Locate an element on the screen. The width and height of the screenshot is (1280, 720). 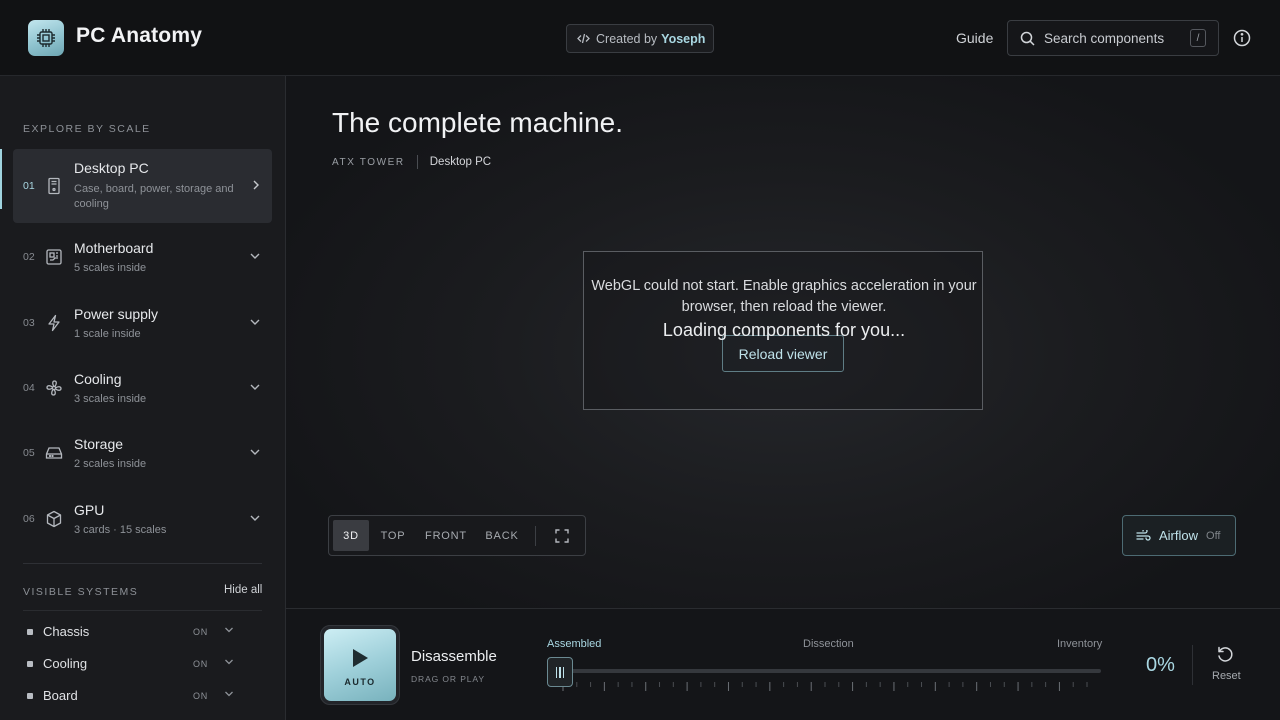
search-input: Search components / is located at coordinates (1113, 38).